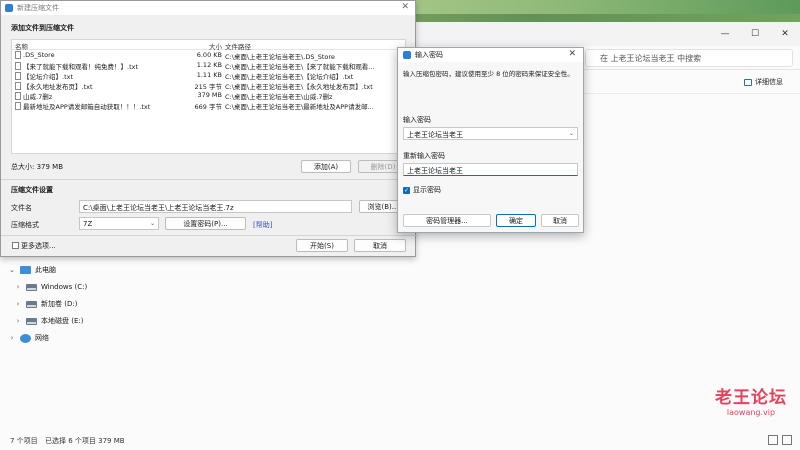 The image size is (800, 450). I want to click on view-toggle, so click(780, 440).